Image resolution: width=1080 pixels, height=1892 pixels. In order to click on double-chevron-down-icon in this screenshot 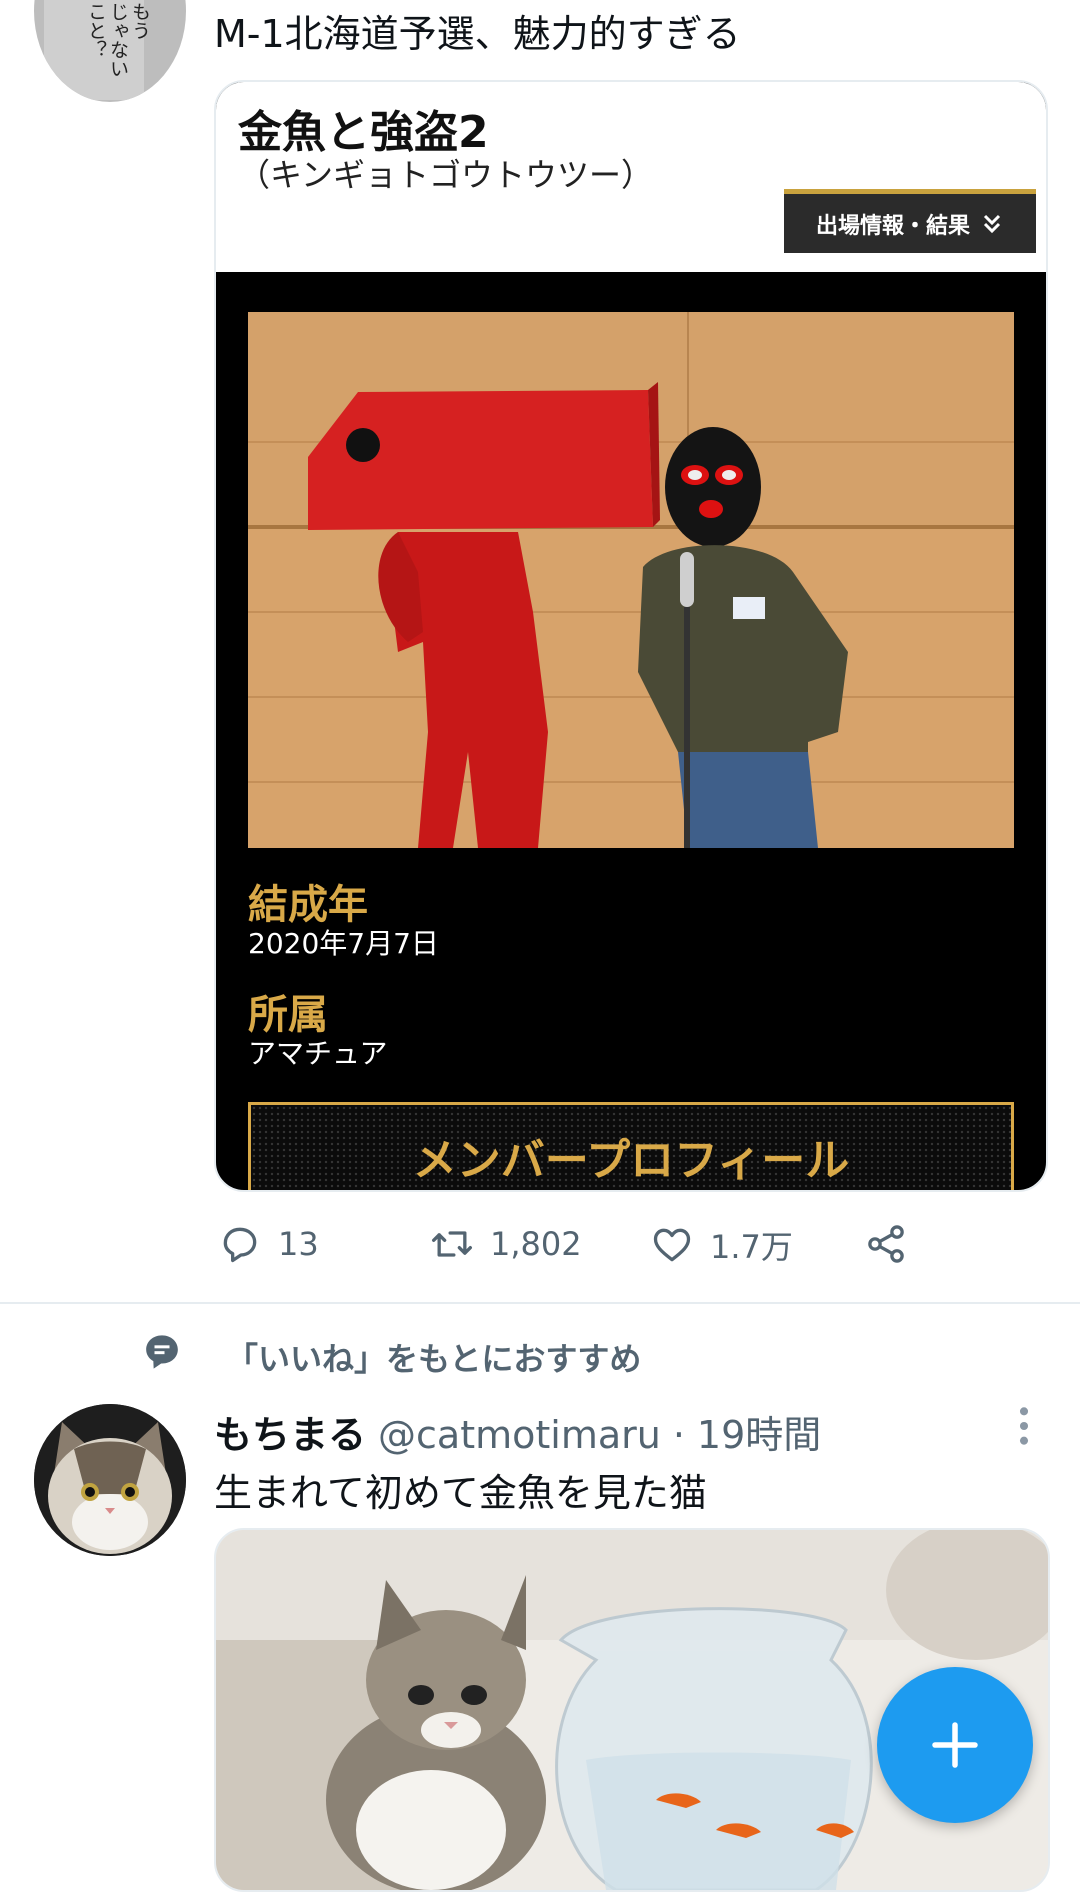, I will do `click(992, 223)`.